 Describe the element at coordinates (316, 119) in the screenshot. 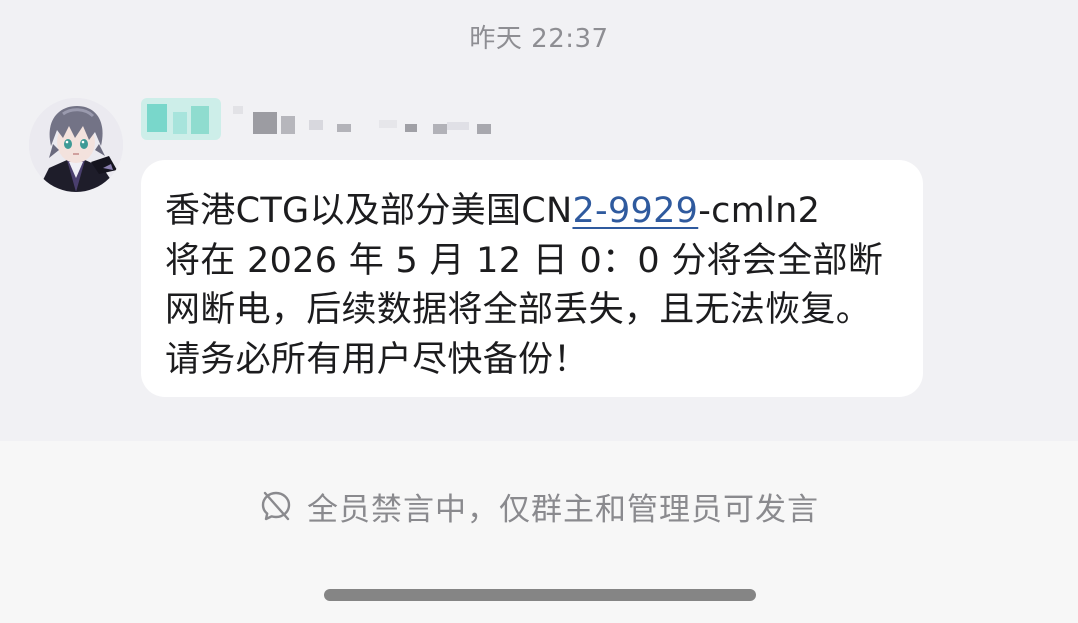

I see `pixelated-sender-name` at that location.